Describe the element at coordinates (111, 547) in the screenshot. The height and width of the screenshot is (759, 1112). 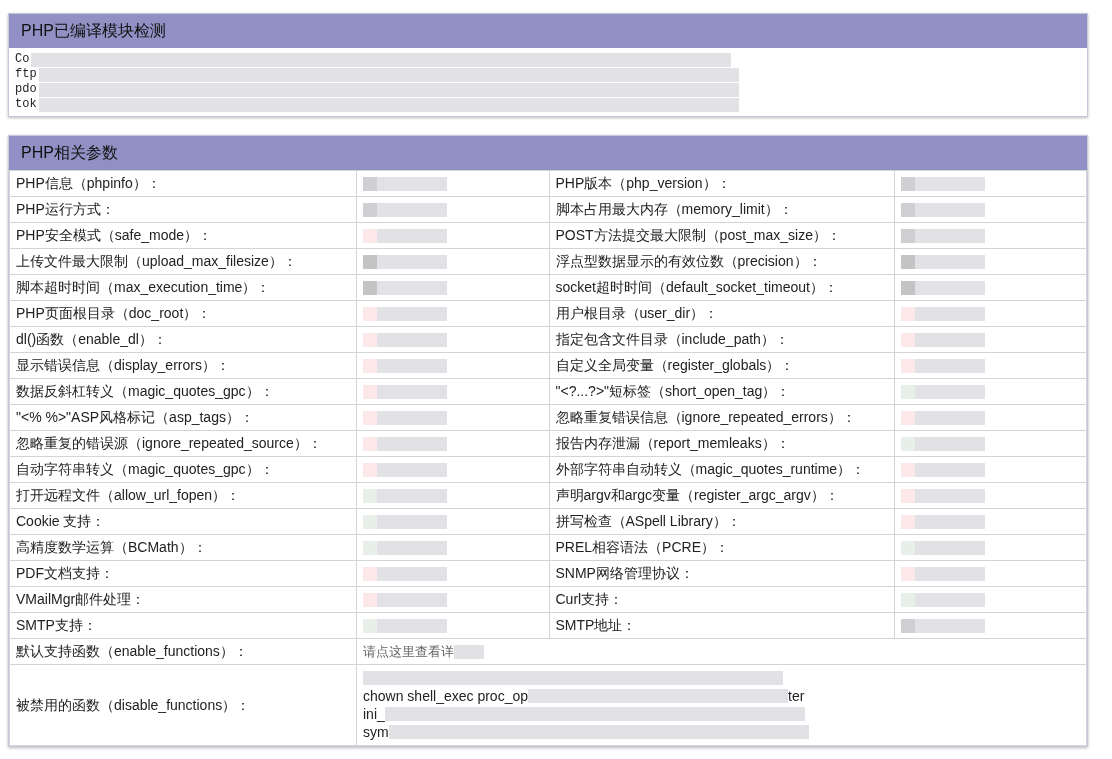
I see `param-label: 高精度数学运算（BCMath）：` at that location.